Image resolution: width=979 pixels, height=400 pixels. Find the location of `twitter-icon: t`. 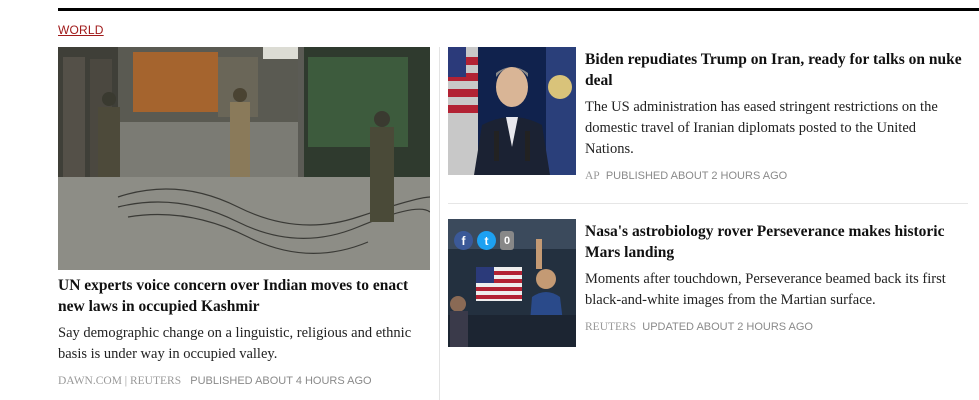

twitter-icon: t is located at coordinates (486, 240).